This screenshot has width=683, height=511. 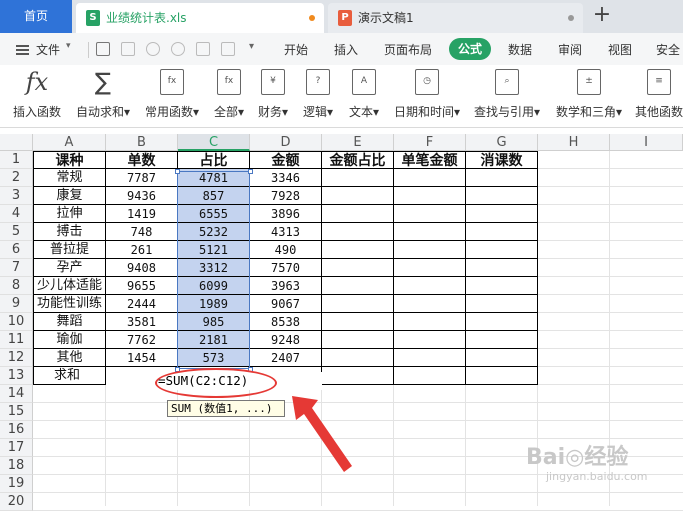 What do you see at coordinates (296, 49) in the screenshot?
I see `menu-tab-start: 开始` at bounding box center [296, 49].